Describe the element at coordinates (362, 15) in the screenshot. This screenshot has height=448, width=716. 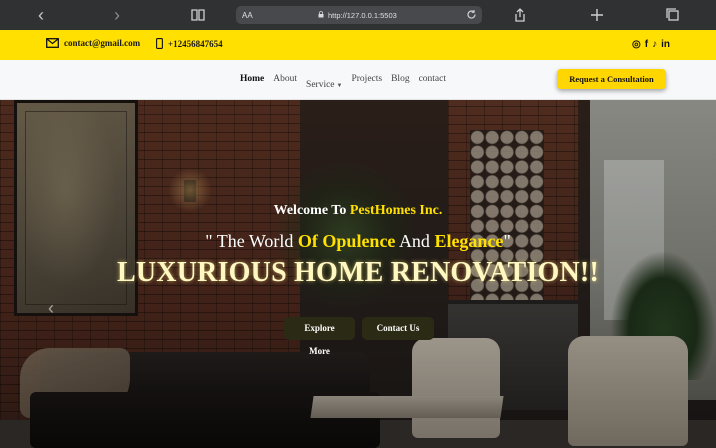
I see `url-text: http://127.0.0.1:5503` at that location.